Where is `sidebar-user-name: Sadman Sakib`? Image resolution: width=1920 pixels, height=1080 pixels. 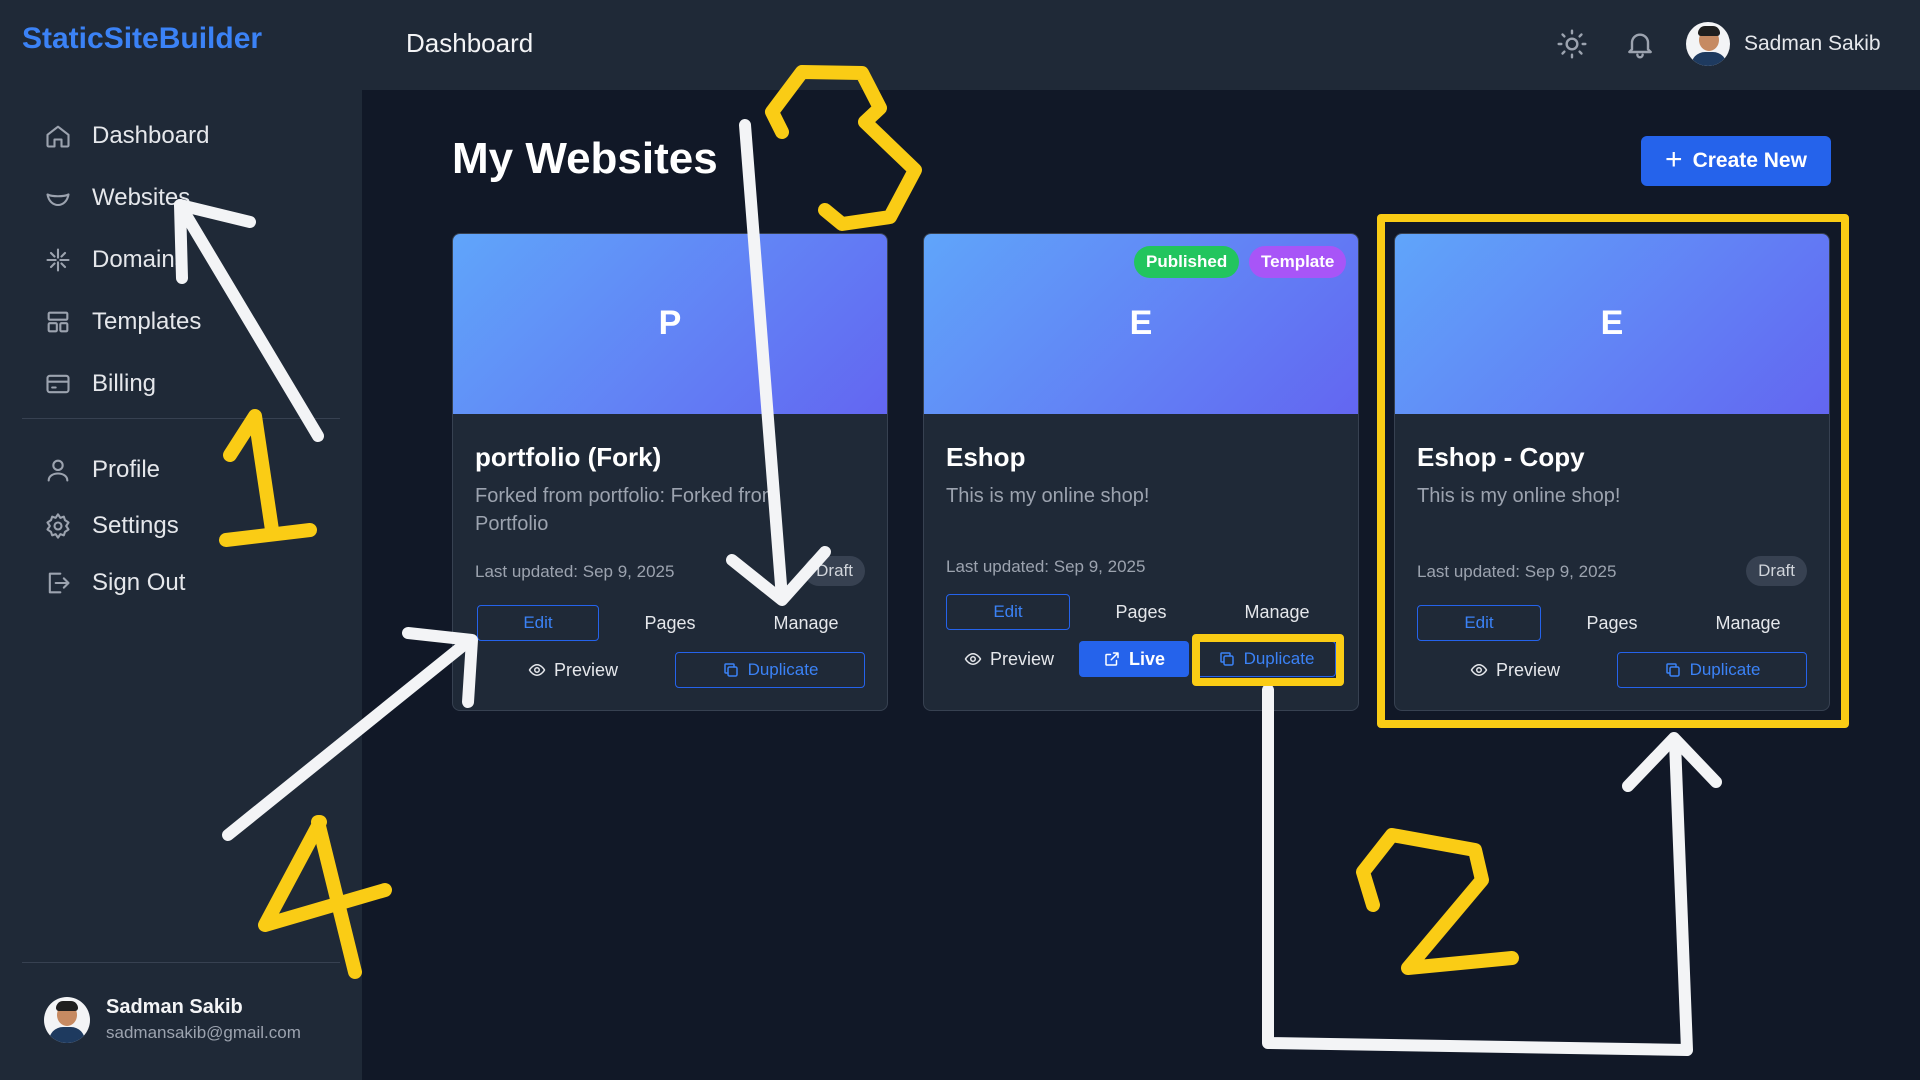 sidebar-user-name: Sadman Sakib is located at coordinates (174, 1007).